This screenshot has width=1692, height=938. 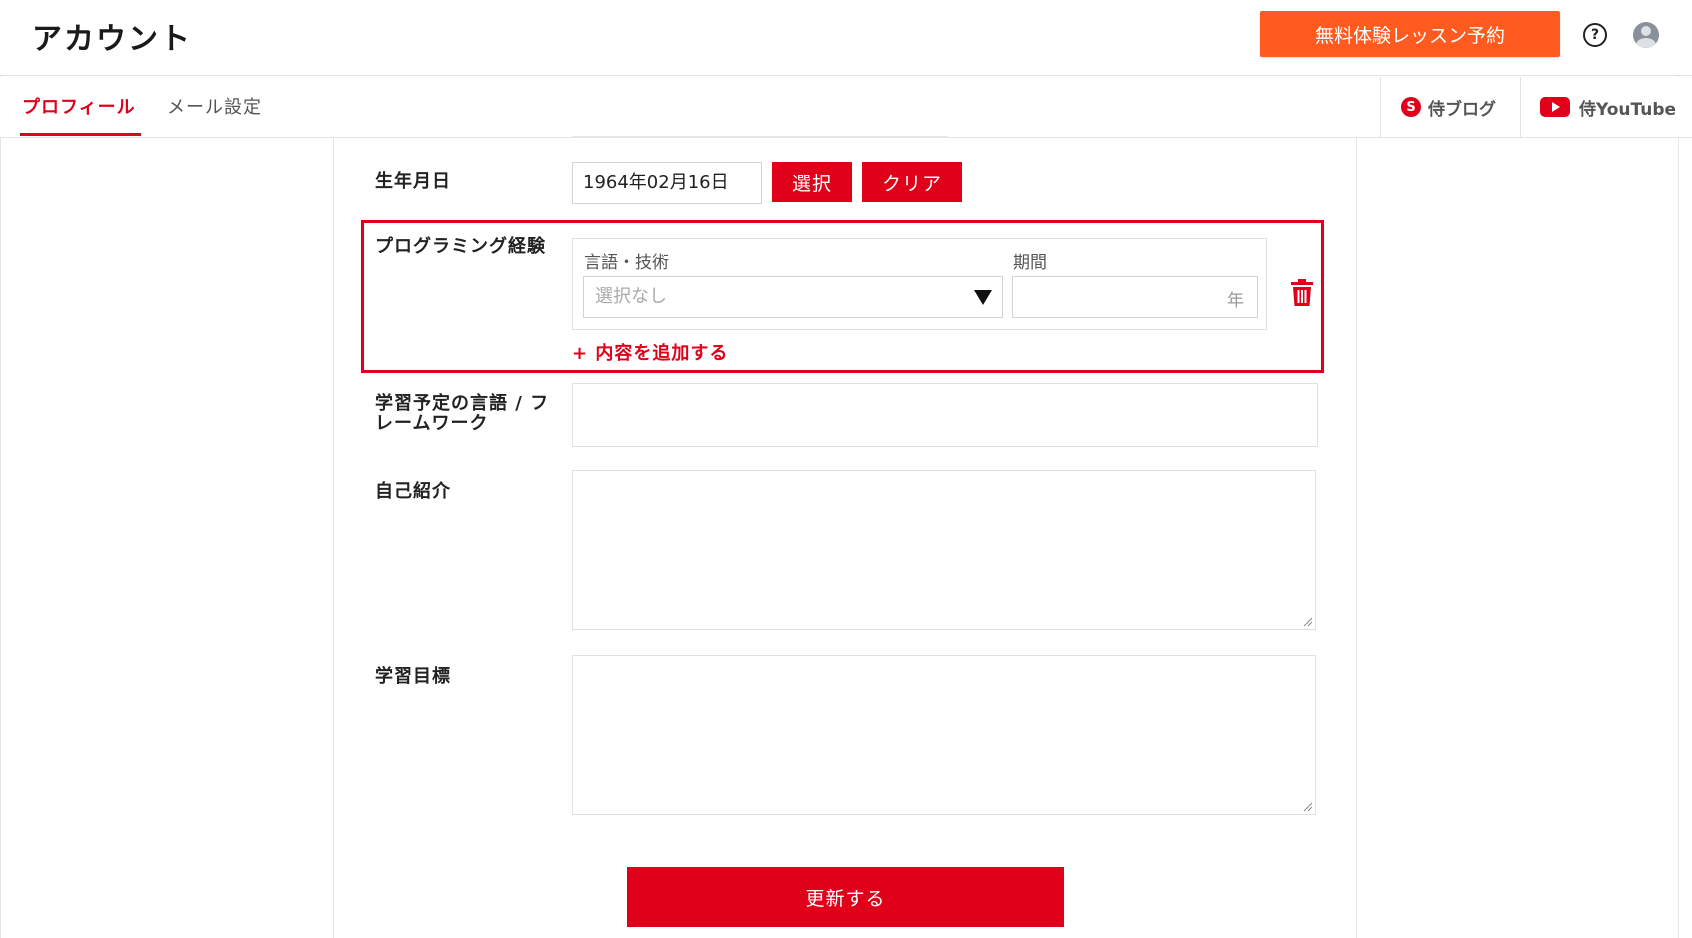 I want to click on youtube-logo-icon, so click(x=1555, y=107).